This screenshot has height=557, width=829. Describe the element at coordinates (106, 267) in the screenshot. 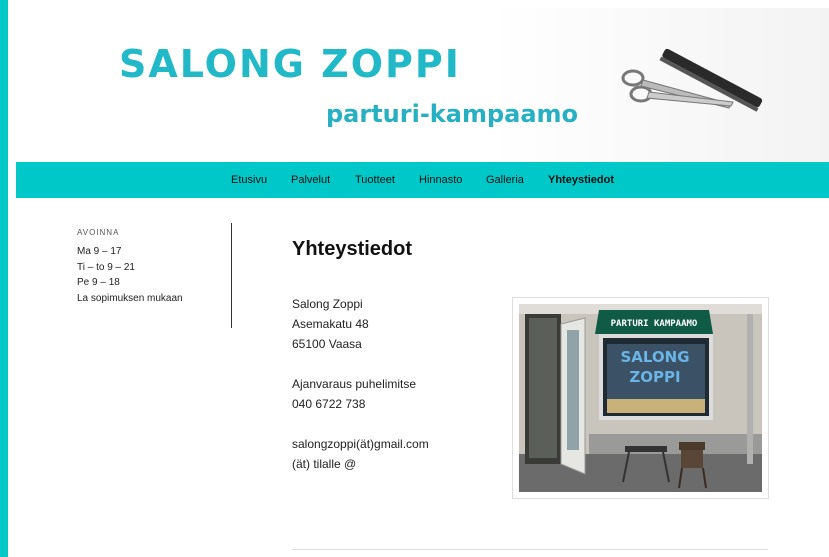

I see `hours-line: Ti – to 9 – 21` at that location.